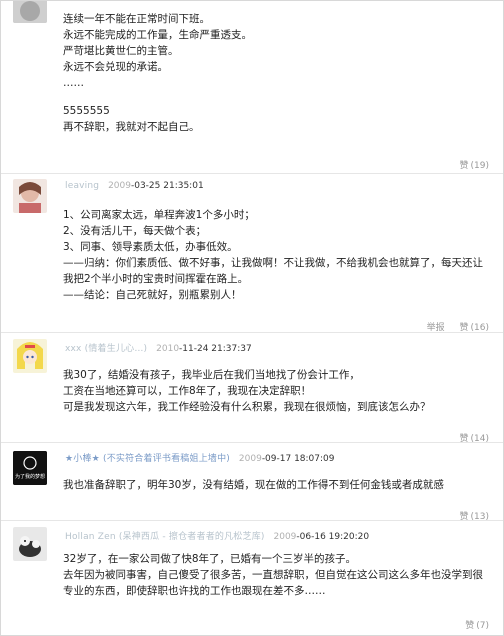 Image resolution: width=504 pixels, height=636 pixels. What do you see at coordinates (157, 35) in the screenshot?
I see `comment-line: 永远不能完成的工作量，生命严重透支。` at bounding box center [157, 35].